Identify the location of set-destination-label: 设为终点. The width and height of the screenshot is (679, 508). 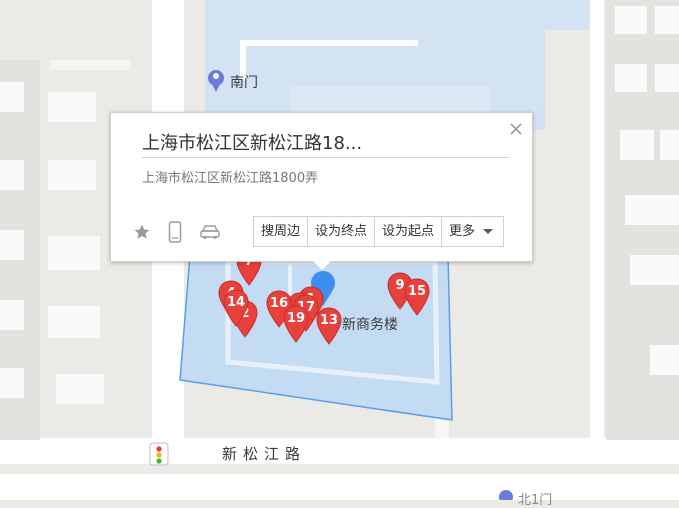
(341, 231).